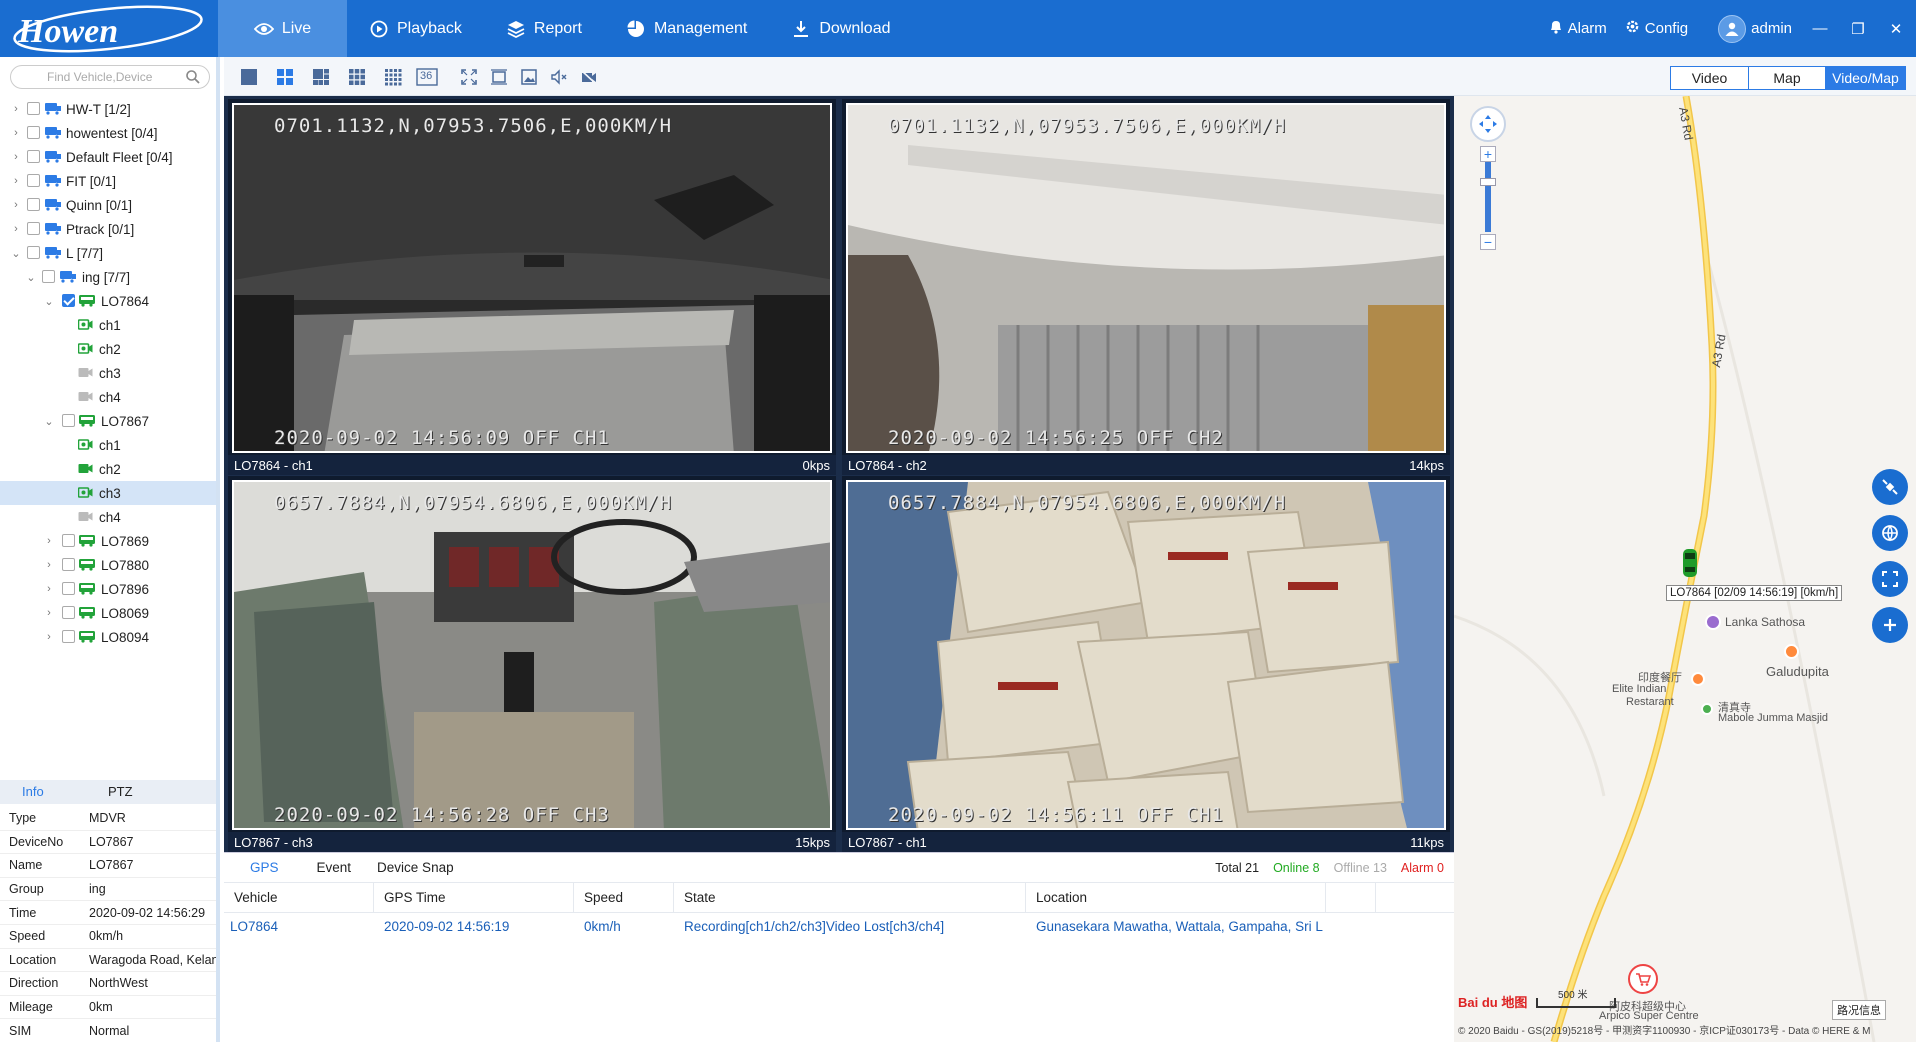 The width and height of the screenshot is (1916, 1042). What do you see at coordinates (1786, 78) in the screenshot?
I see `view-map-button: Map` at bounding box center [1786, 78].